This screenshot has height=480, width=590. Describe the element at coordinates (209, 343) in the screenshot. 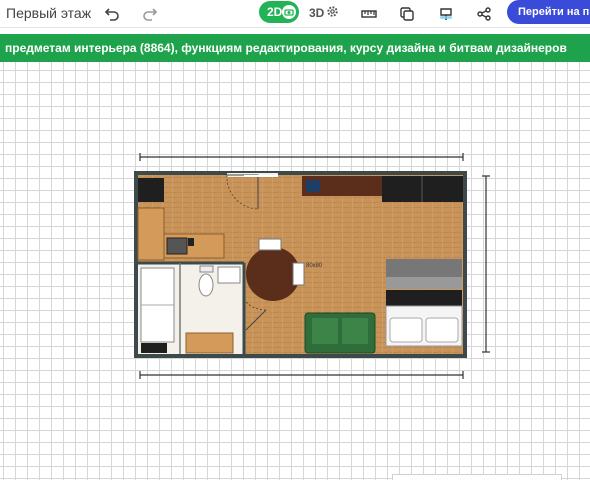

I see `bathroom-counter` at that location.